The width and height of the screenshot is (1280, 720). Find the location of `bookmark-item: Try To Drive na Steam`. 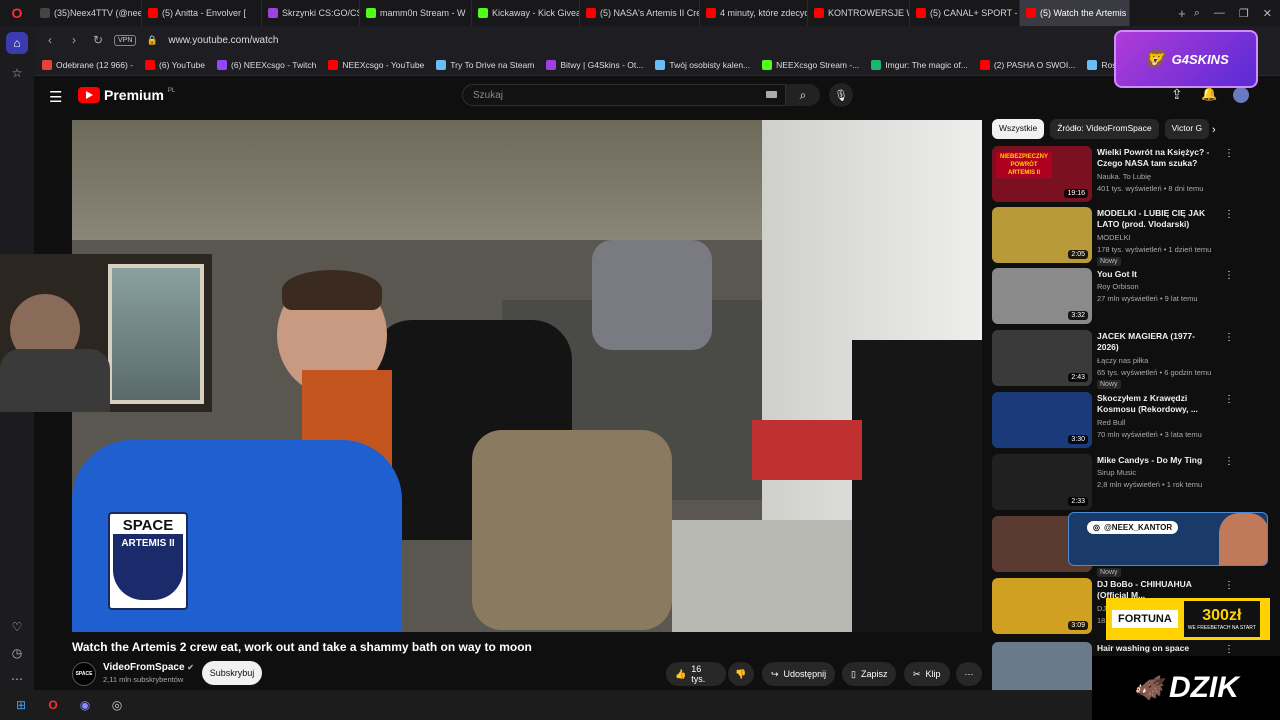

bookmark-item: Try To Drive na Steam is located at coordinates (485, 64).